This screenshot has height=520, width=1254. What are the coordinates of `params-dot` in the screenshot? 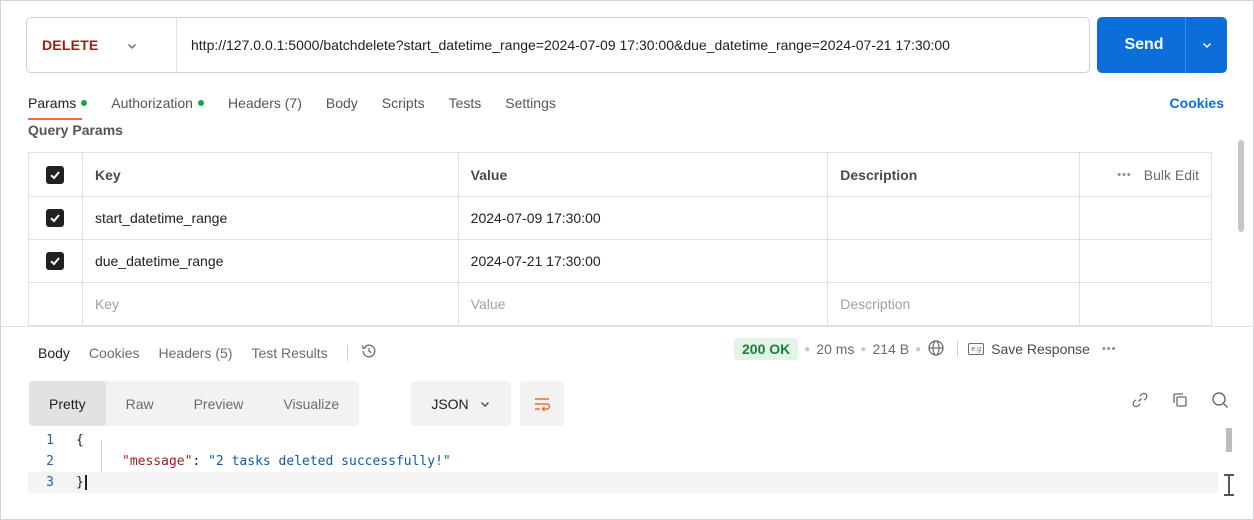 It's located at (84, 103).